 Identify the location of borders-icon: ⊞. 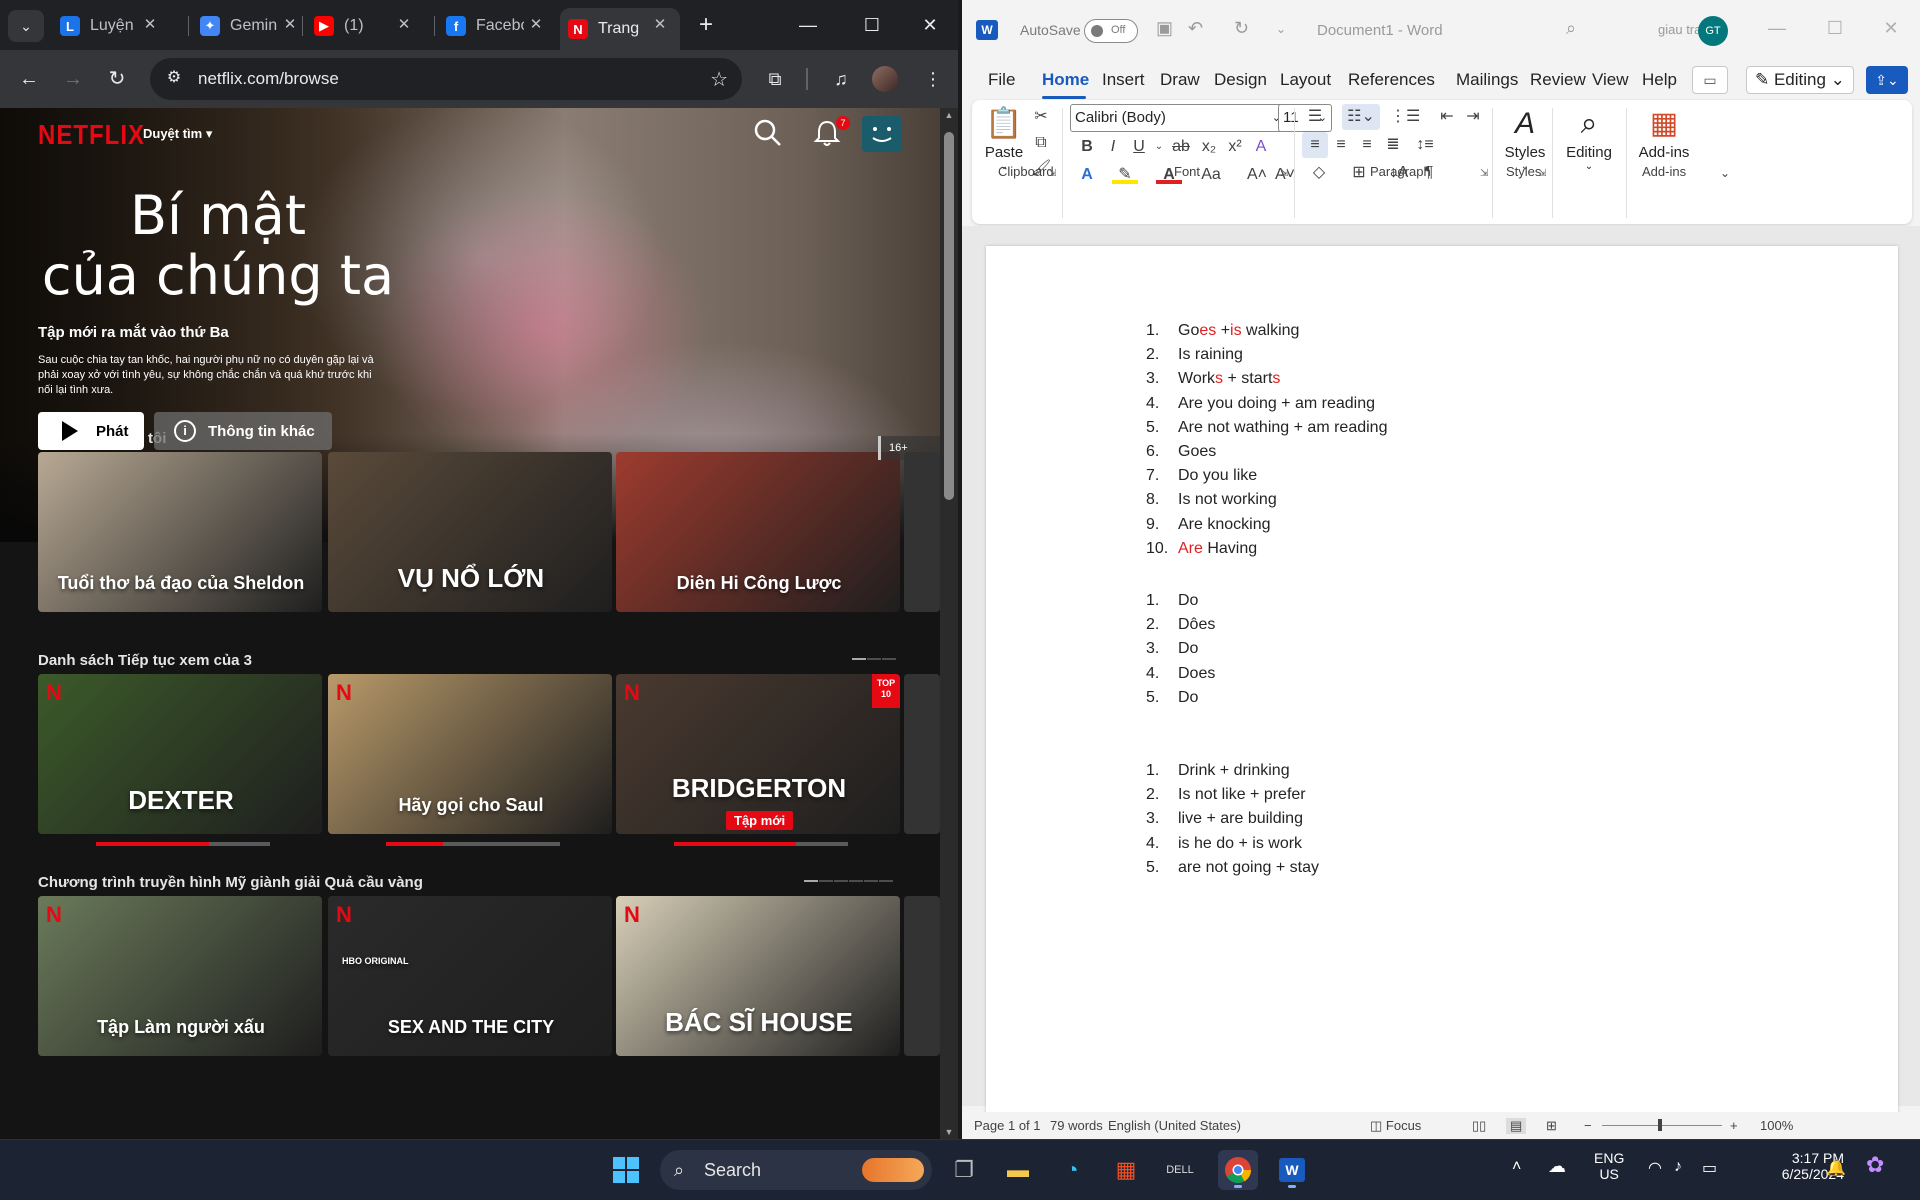
(1359, 173).